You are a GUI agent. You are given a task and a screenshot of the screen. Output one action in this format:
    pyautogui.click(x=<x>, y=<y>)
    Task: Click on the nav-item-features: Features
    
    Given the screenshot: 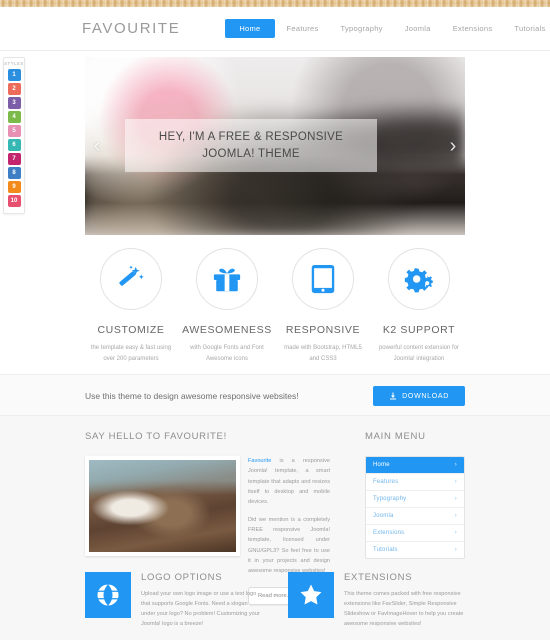 What is the action you would take?
    pyautogui.click(x=303, y=28)
    